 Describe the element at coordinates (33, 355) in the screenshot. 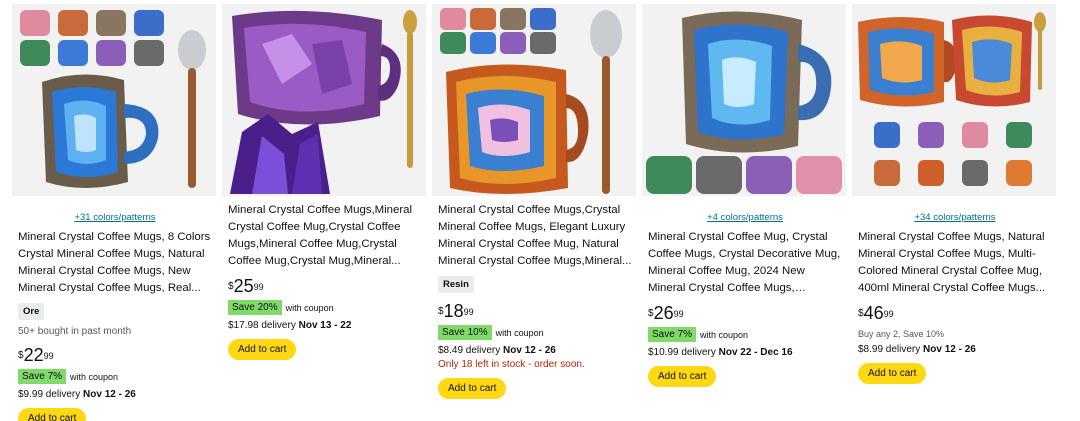

I see `price-whole: 22` at that location.